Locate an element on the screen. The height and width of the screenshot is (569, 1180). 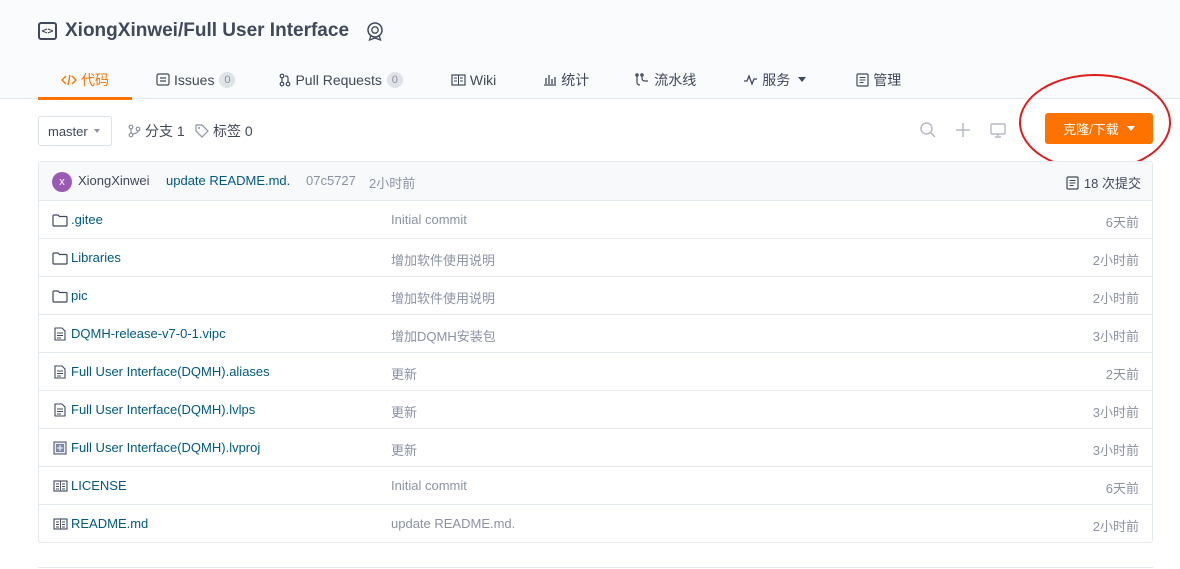
avatar: x is located at coordinates (62, 182).